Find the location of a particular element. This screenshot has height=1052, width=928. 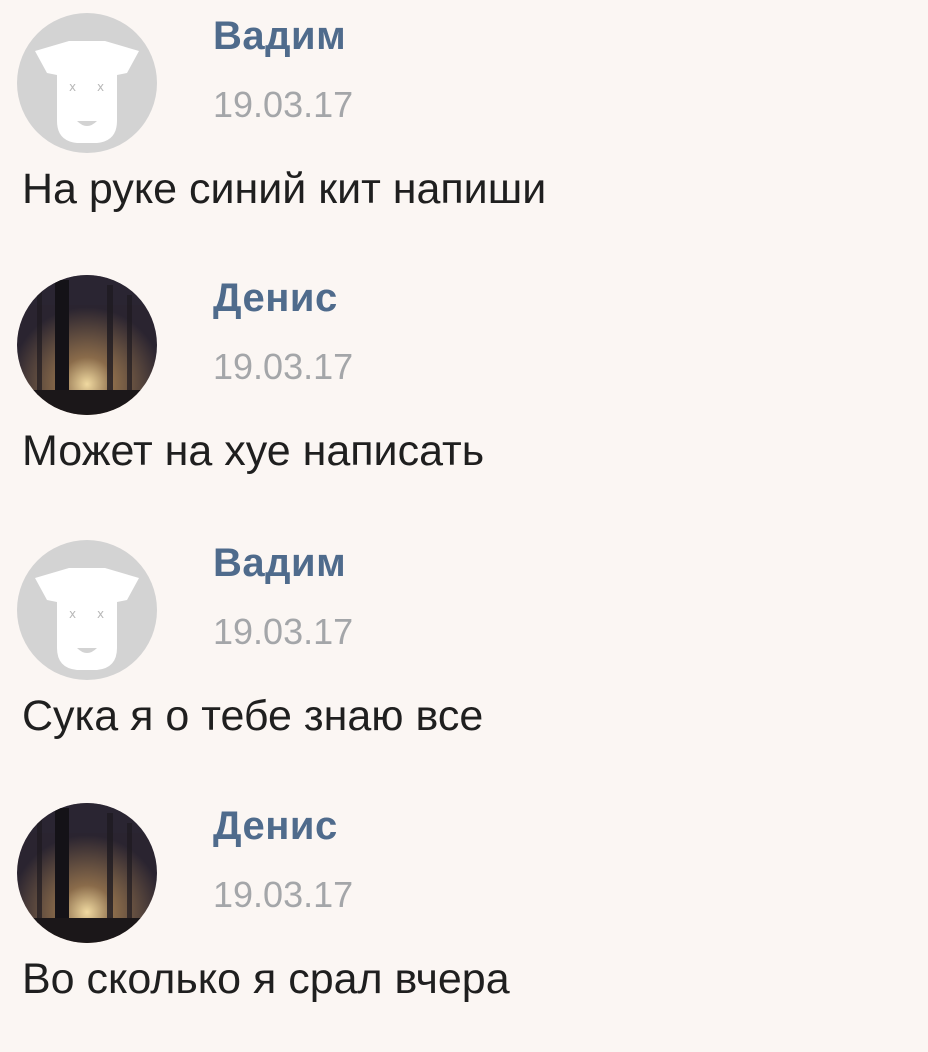

message-text: На руке синий кит напиши is located at coordinates (284, 189).